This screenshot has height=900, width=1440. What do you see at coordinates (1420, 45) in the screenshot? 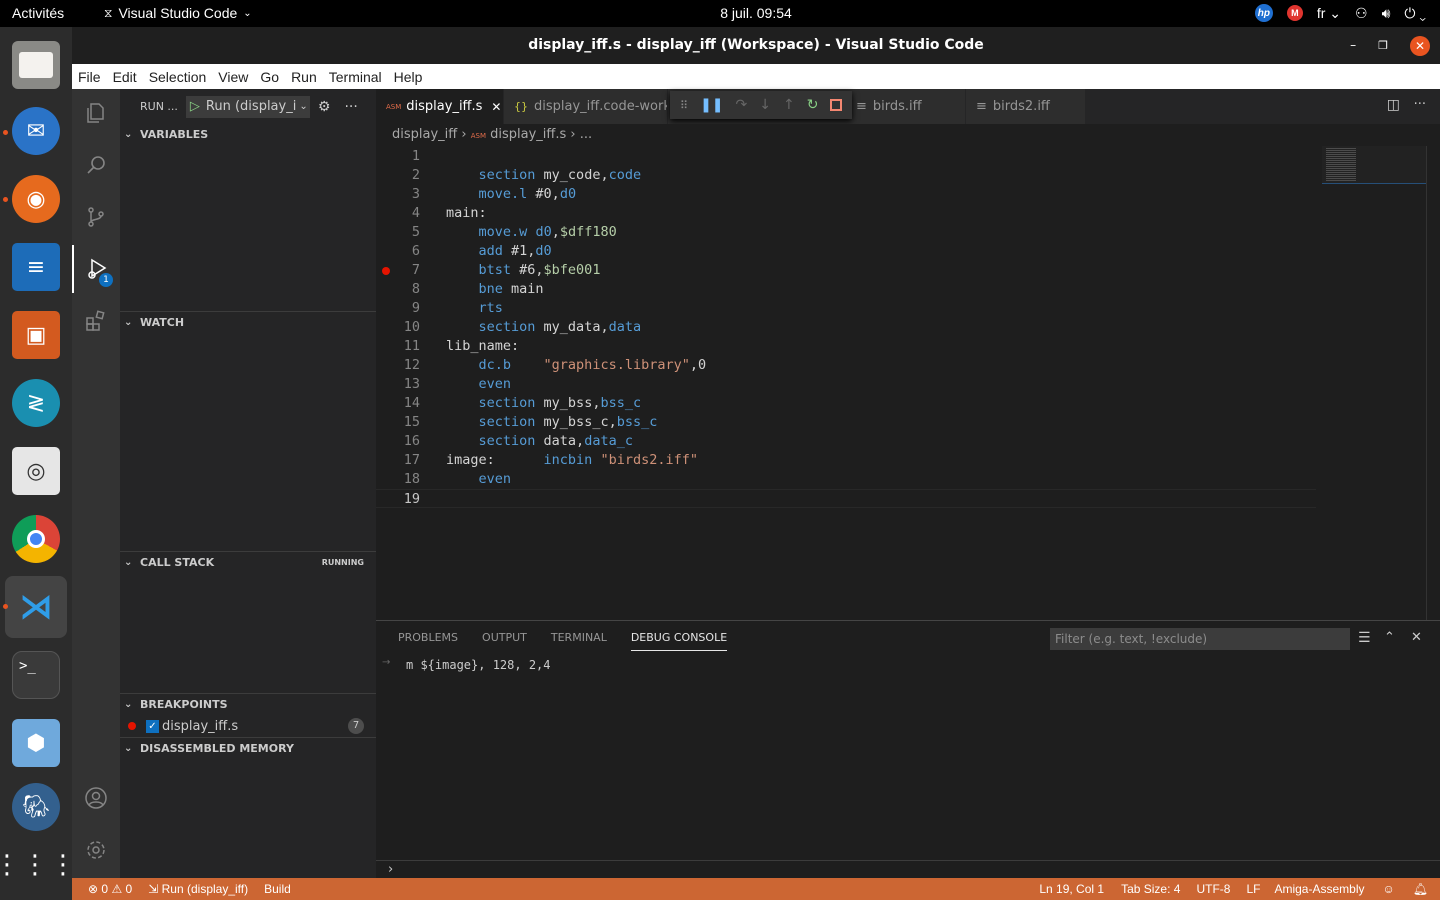
I see `close-window-button: ✕` at bounding box center [1420, 45].